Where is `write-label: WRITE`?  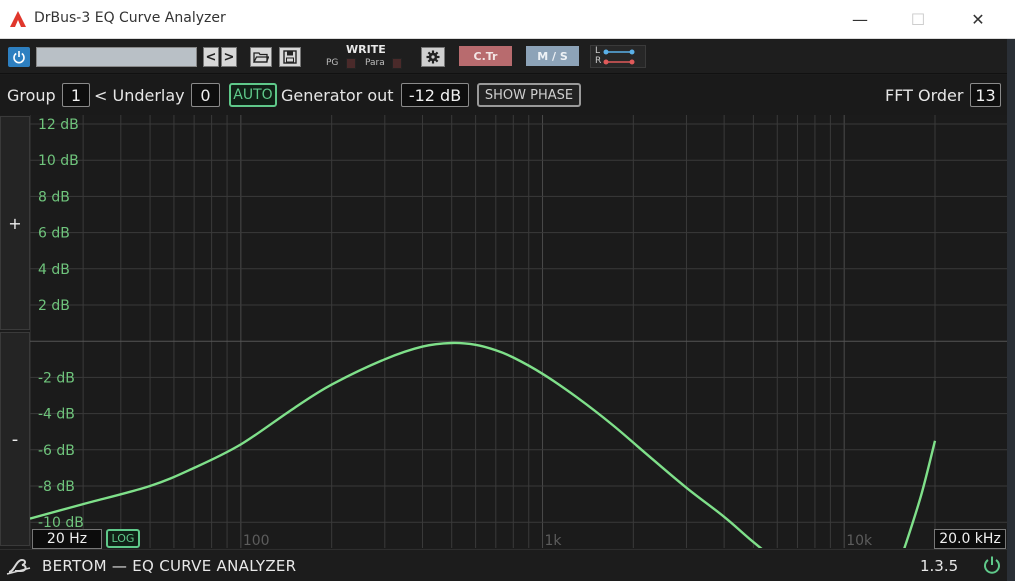
write-label: WRITE is located at coordinates (366, 49).